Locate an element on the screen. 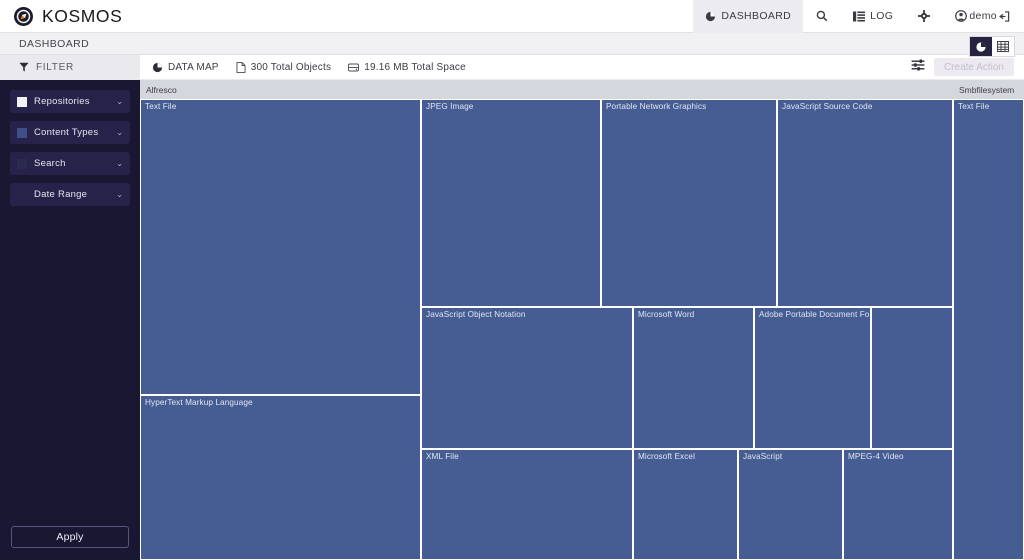 This screenshot has width=1024, height=560. nav-log: LOG is located at coordinates (873, 16).